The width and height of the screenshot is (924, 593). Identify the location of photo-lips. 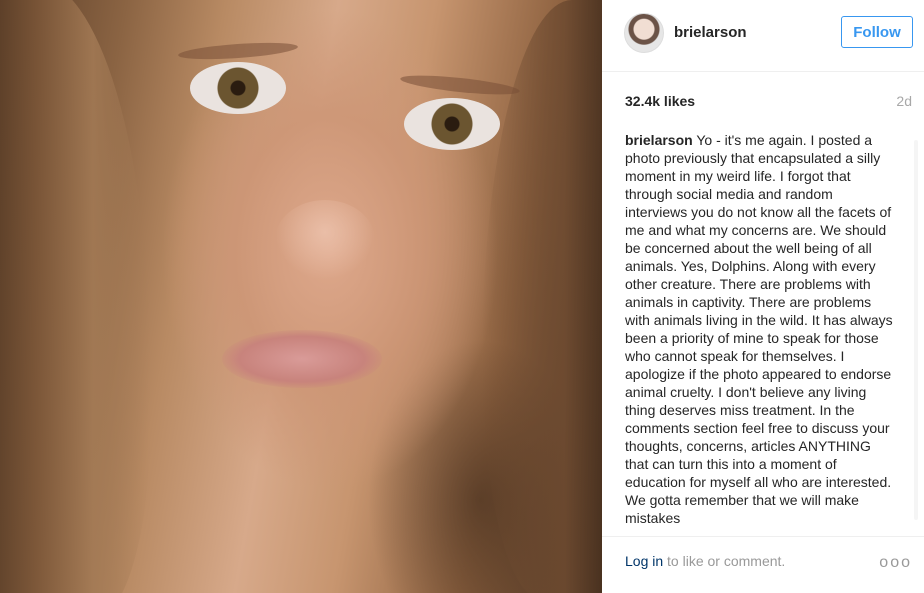
(302, 359).